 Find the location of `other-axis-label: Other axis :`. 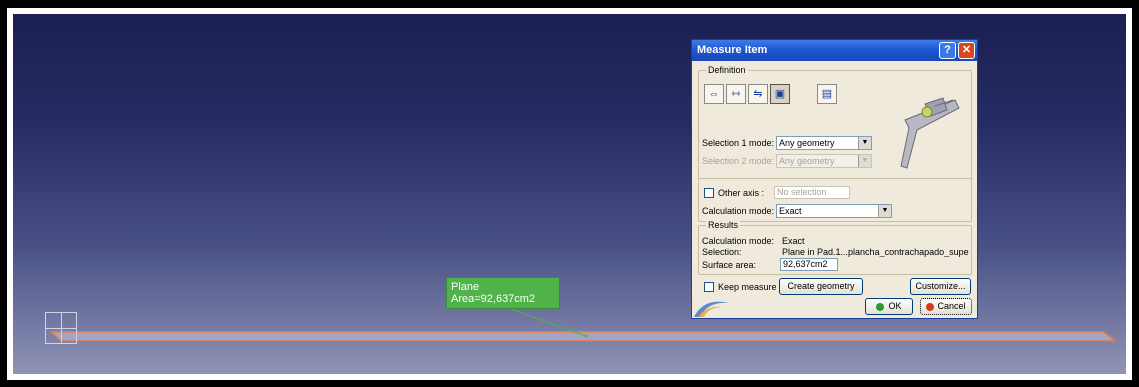

other-axis-label: Other axis : is located at coordinates (741, 193).